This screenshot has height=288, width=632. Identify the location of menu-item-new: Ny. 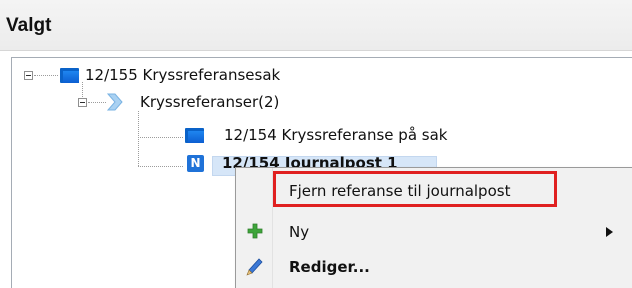
(434, 232).